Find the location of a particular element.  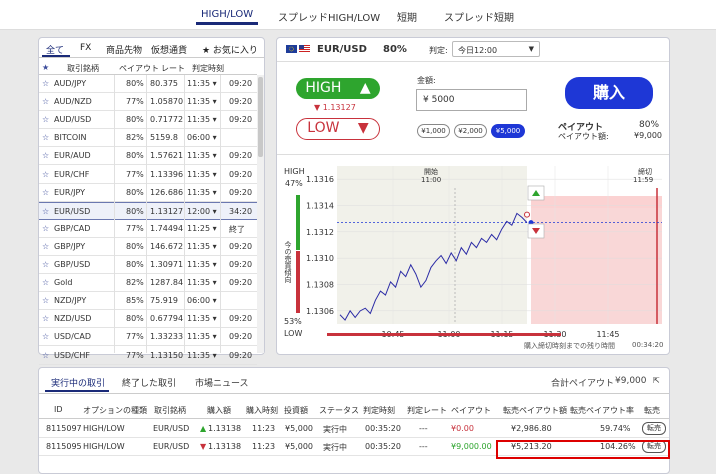

asset-rate: 1287.84 is located at coordinates (167, 283).